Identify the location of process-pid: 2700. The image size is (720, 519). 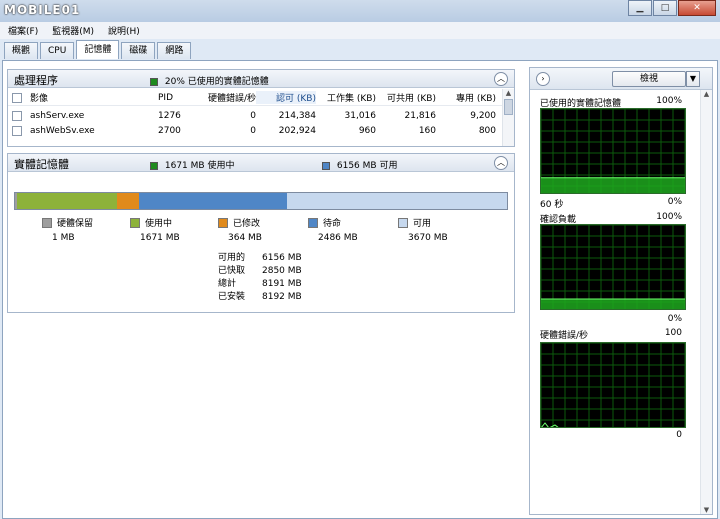
(169, 130).